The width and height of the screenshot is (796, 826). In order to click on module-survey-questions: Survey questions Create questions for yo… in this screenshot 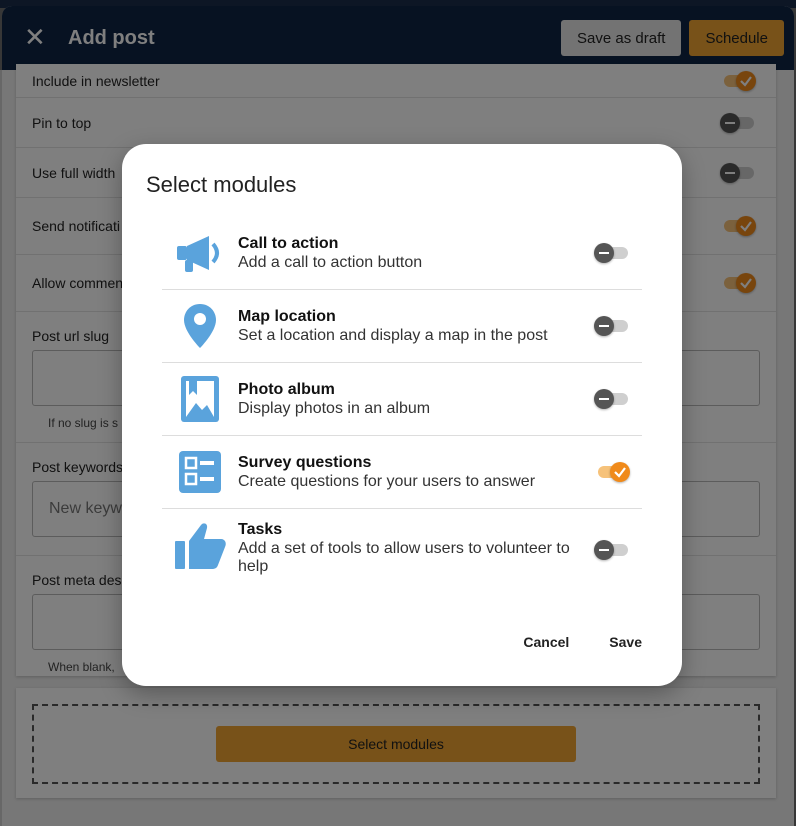, I will do `click(402, 472)`.